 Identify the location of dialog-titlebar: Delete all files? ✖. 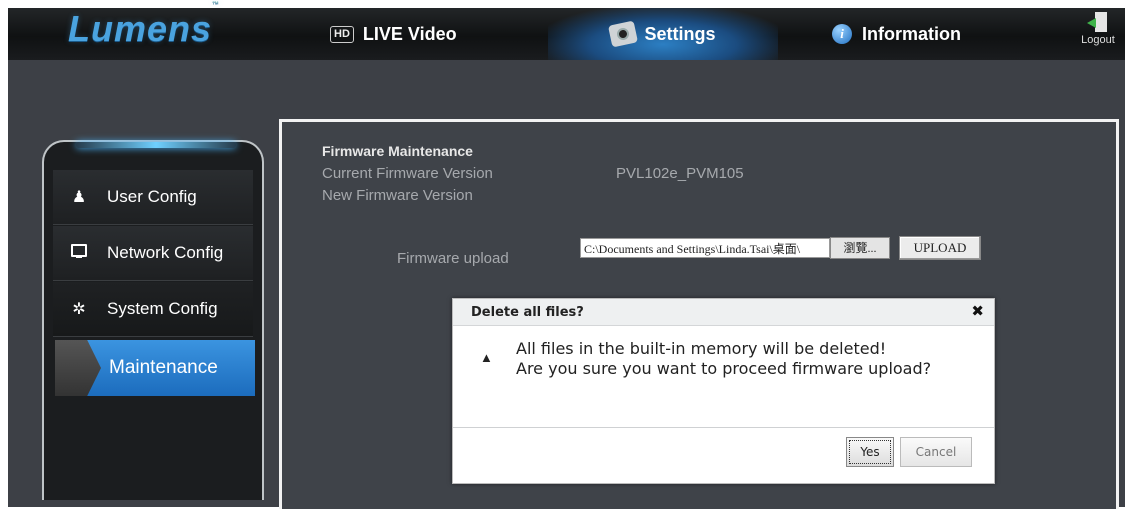
(723, 312).